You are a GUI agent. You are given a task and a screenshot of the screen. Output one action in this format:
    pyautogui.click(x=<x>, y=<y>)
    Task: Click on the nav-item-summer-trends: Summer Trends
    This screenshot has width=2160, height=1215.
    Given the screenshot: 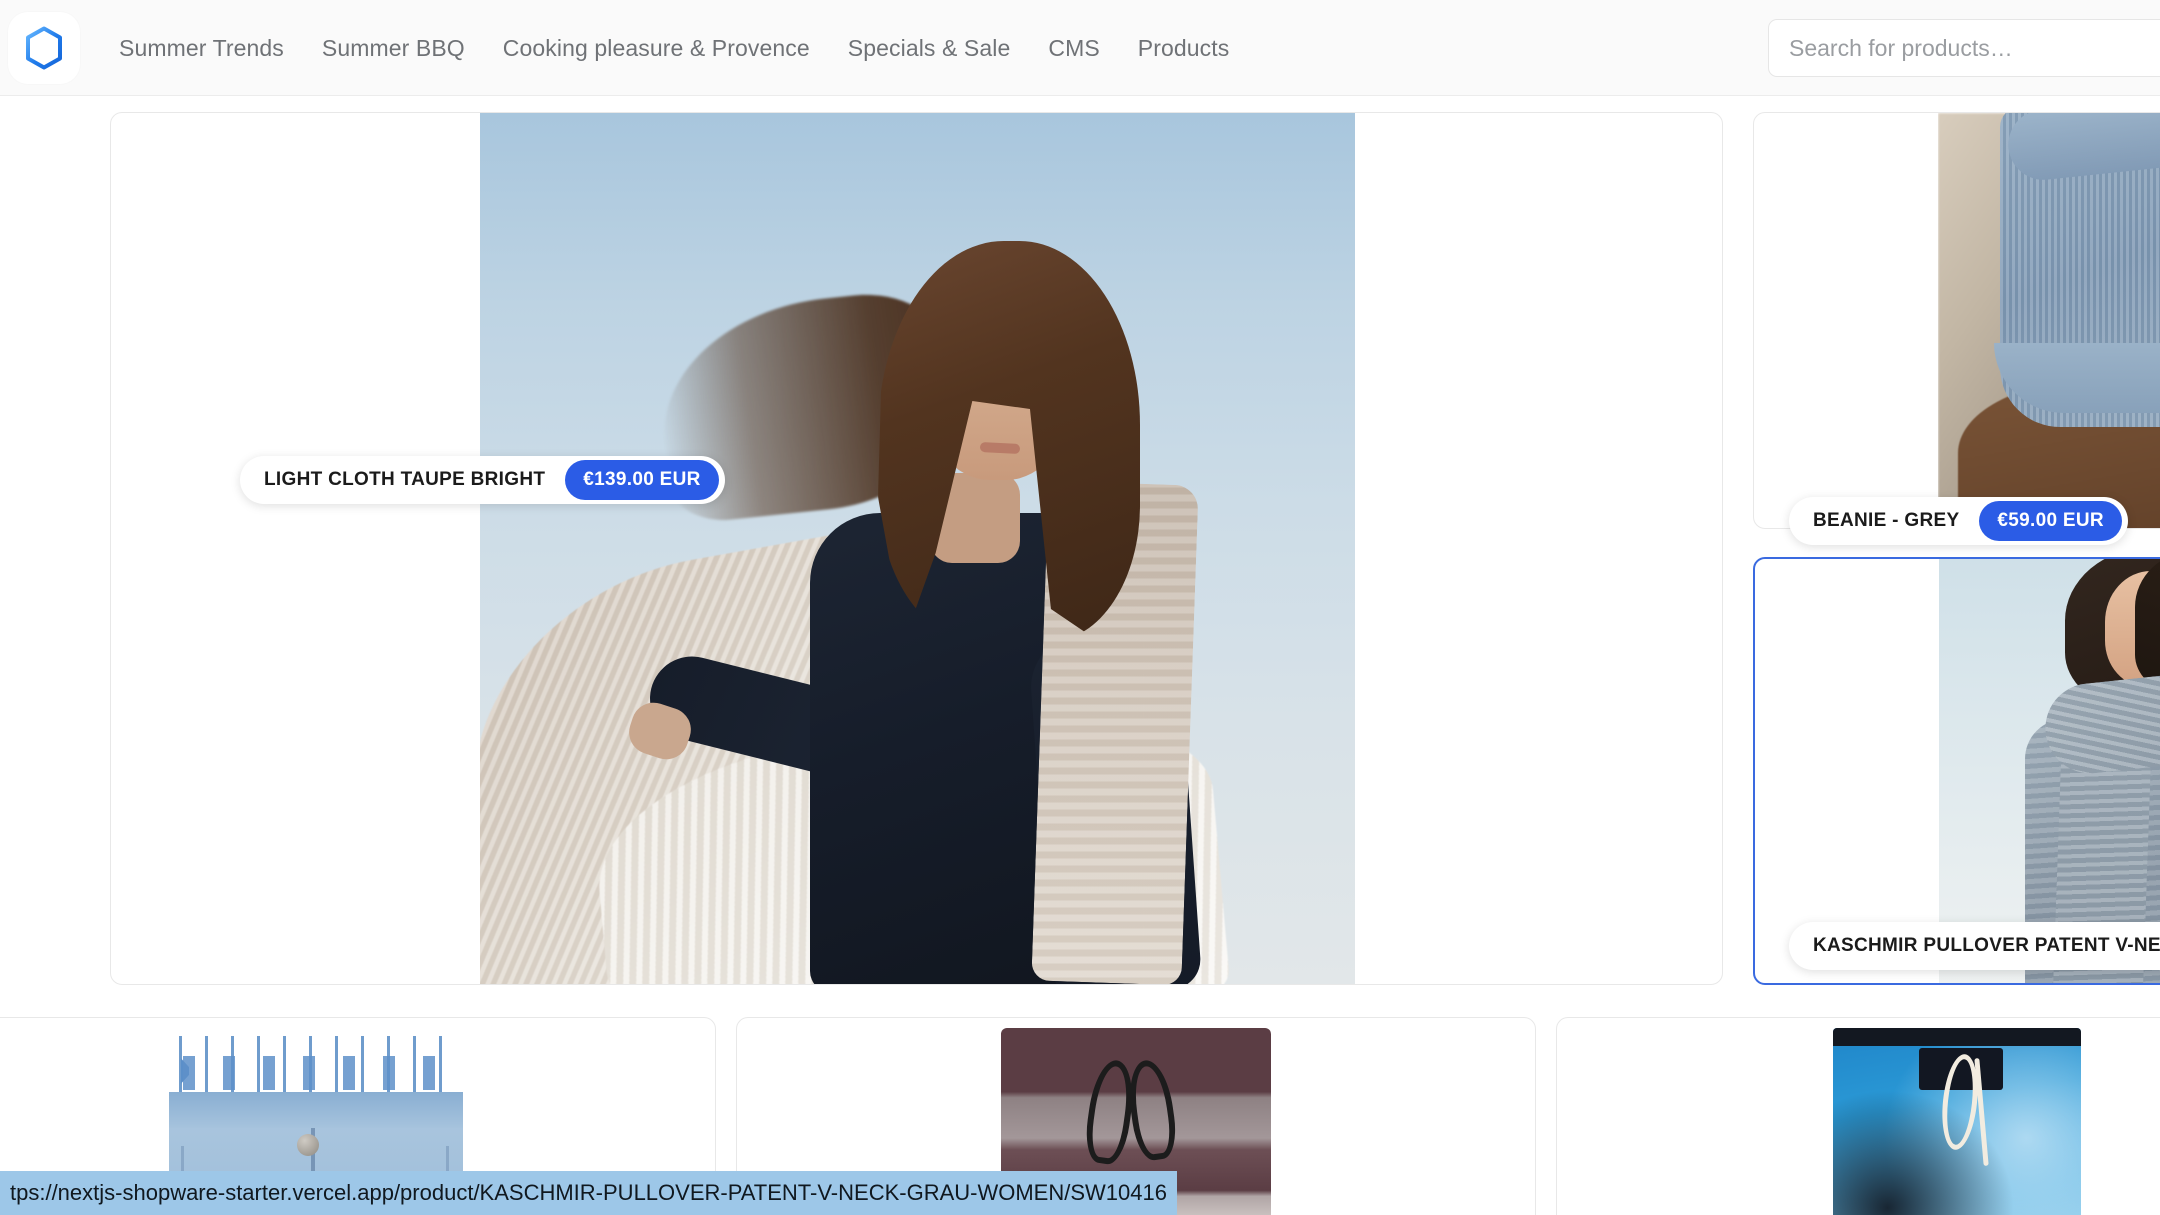 What is the action you would take?
    pyautogui.click(x=201, y=48)
    